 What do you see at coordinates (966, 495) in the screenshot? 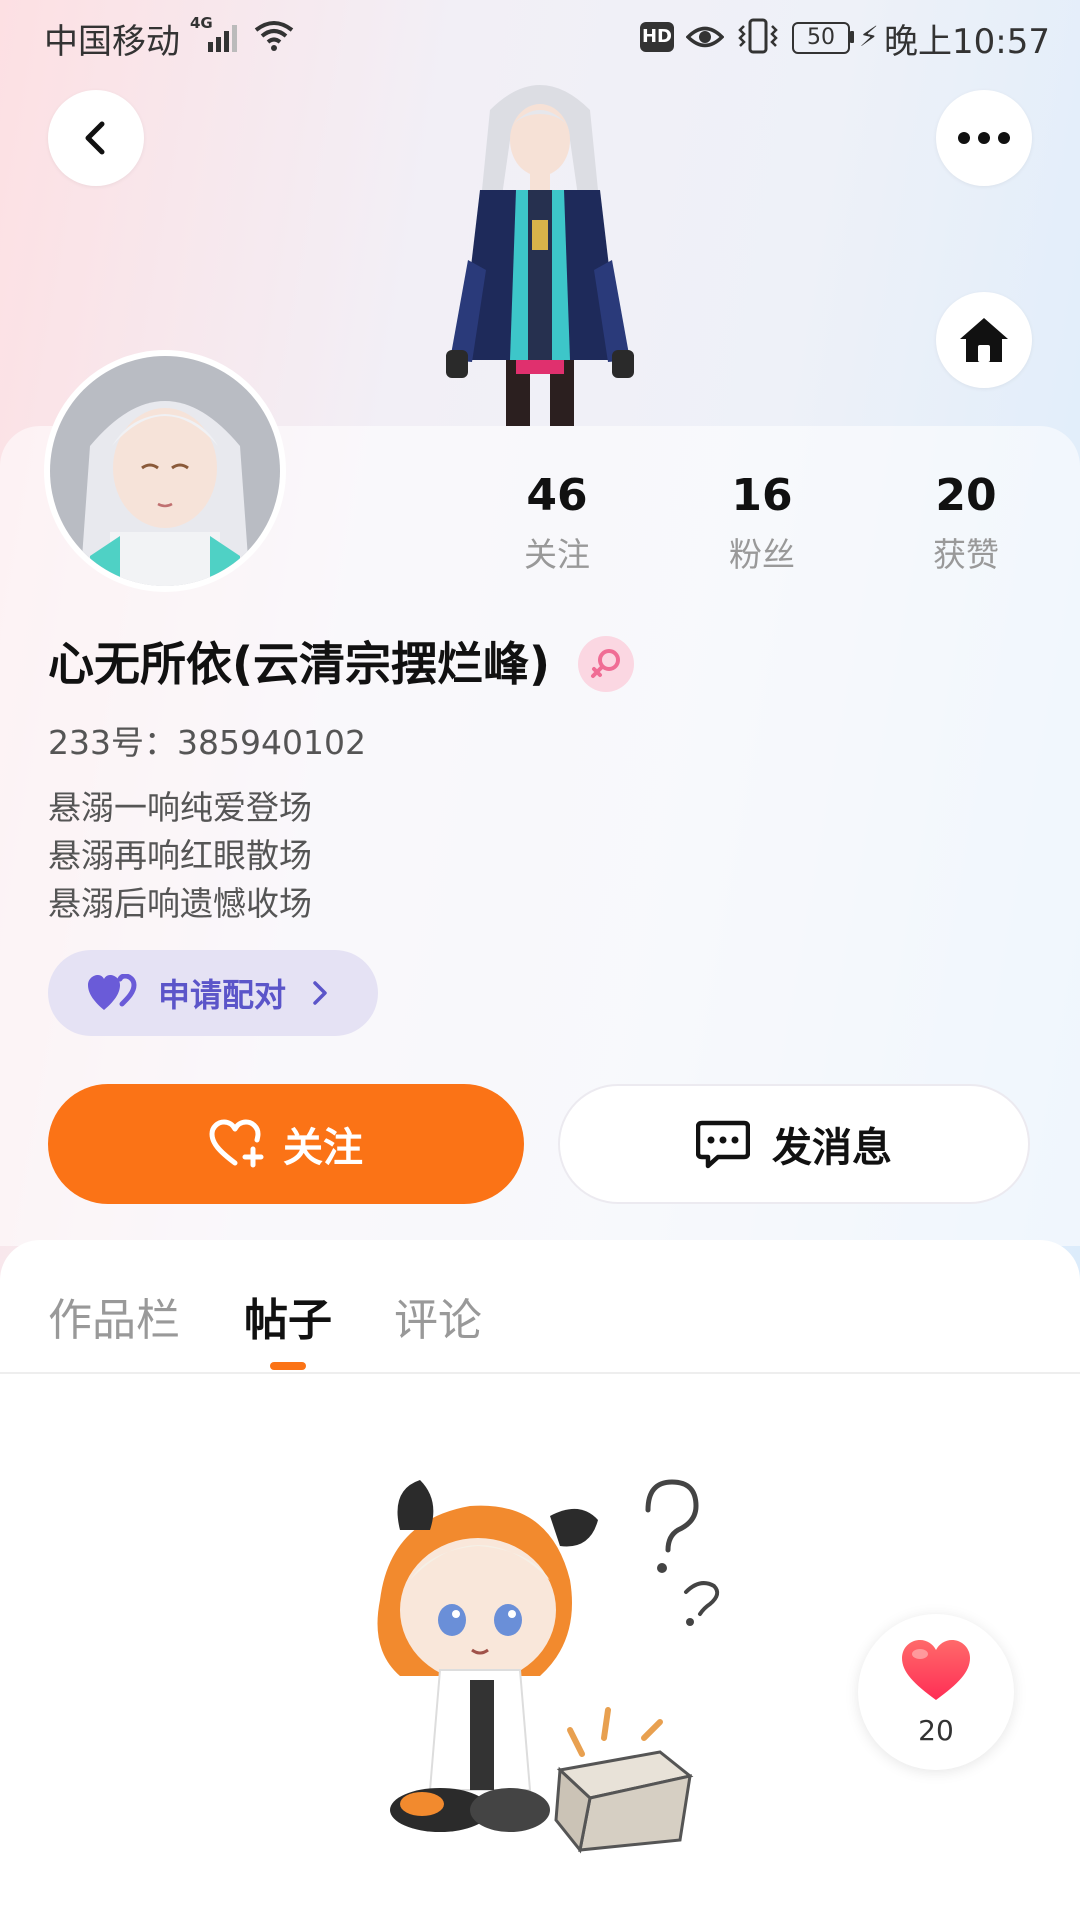
I see `likes-count: 20` at bounding box center [966, 495].